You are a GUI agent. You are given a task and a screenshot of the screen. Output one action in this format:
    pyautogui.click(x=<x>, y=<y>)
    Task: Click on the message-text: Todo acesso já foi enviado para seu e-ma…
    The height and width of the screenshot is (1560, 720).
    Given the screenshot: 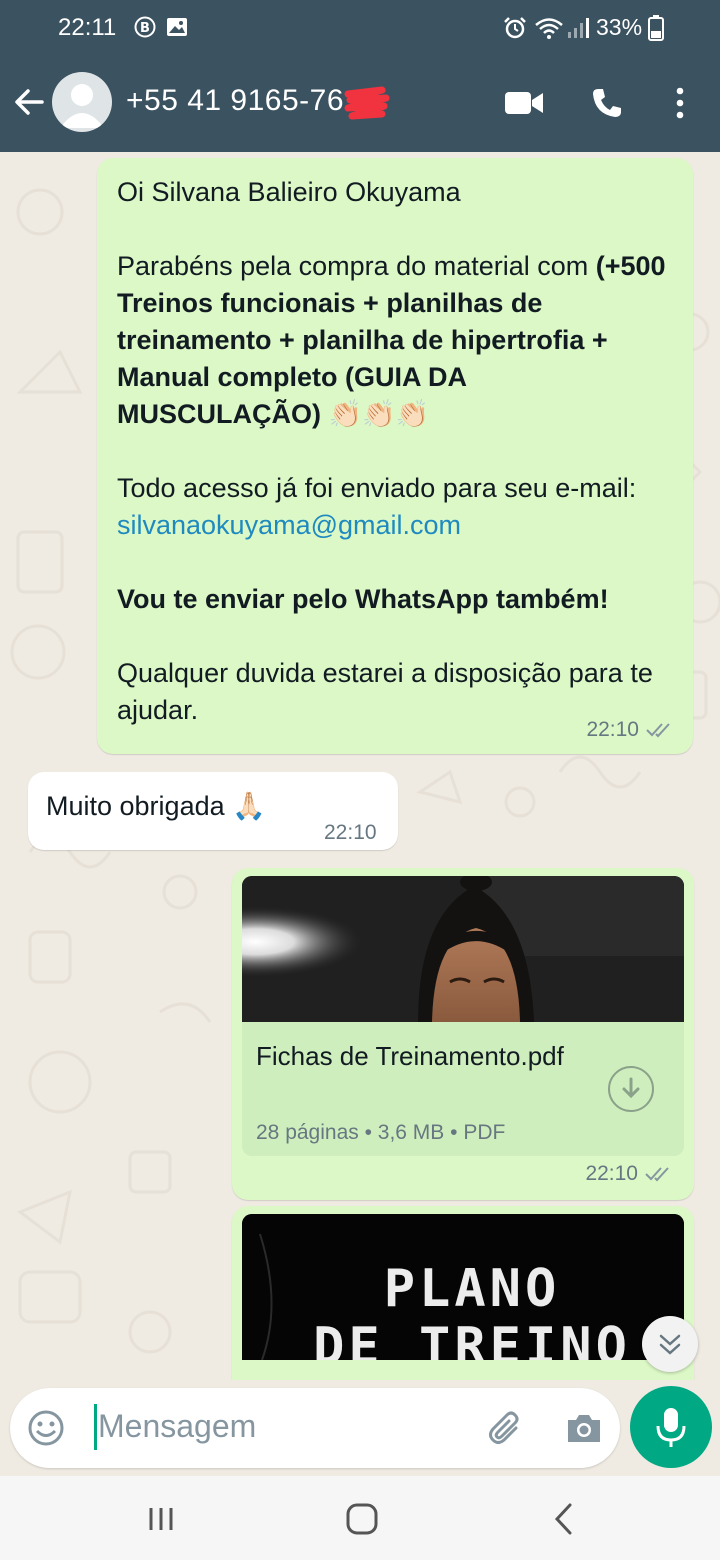 What is the action you would take?
    pyautogui.click(x=377, y=488)
    